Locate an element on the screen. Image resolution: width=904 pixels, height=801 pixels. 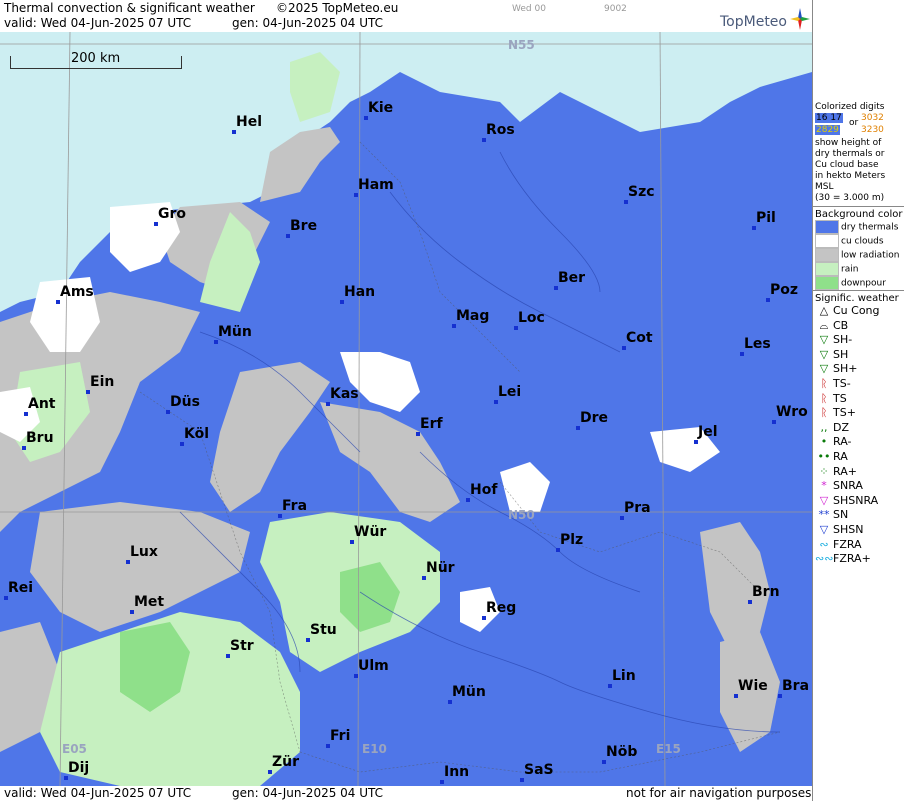
lat-label-n55: N55 is located at coordinates (521, 45).